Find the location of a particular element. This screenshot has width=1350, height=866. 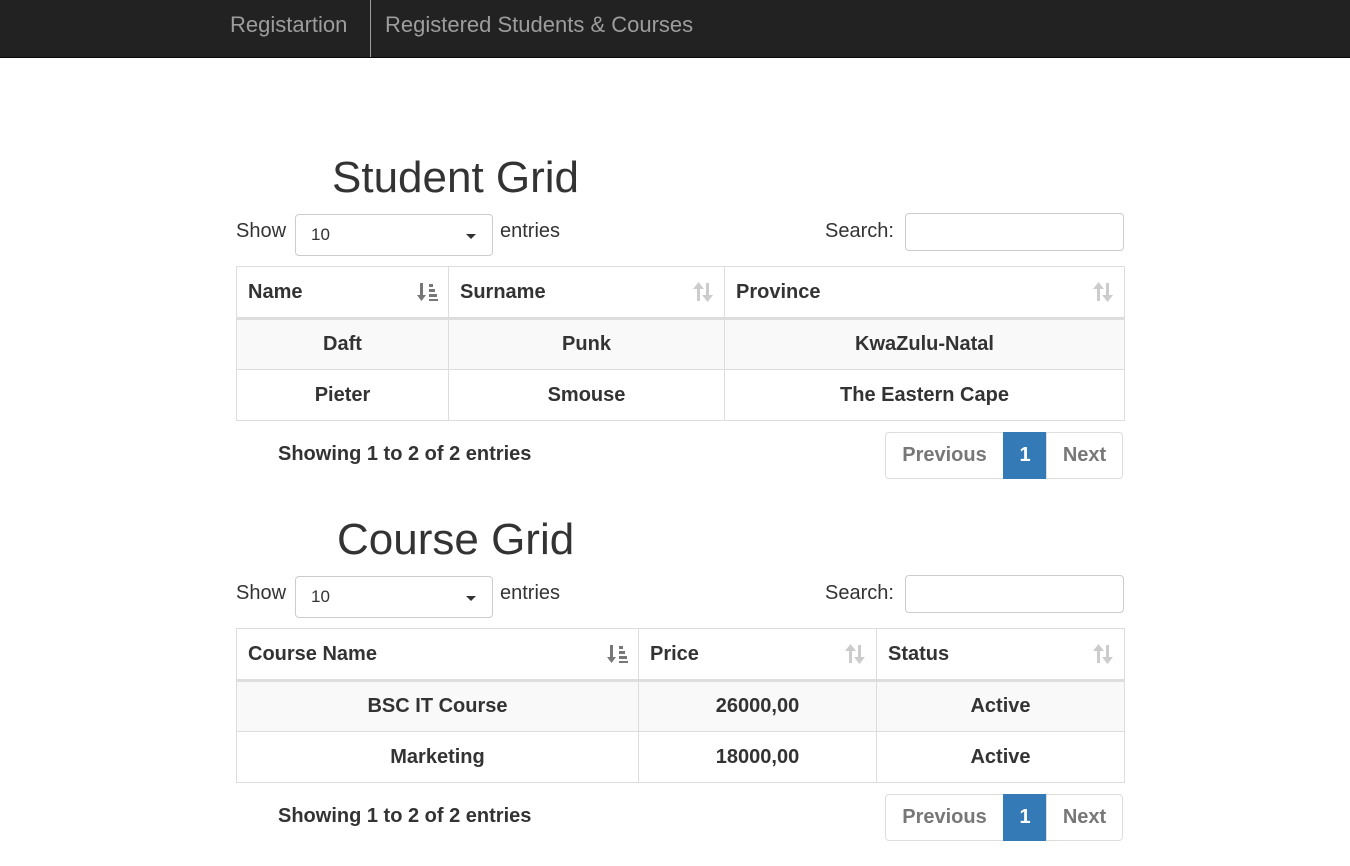

course-search-label: Search: is located at coordinates (859, 593).